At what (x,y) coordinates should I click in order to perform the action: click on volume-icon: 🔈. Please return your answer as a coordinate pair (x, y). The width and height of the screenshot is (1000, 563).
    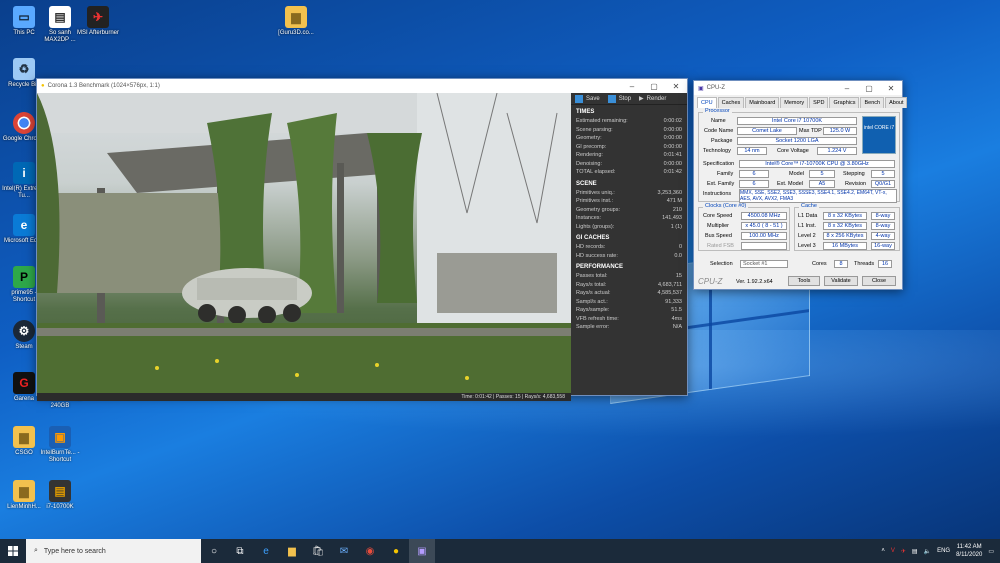
    Looking at the image, I should click on (927, 551).